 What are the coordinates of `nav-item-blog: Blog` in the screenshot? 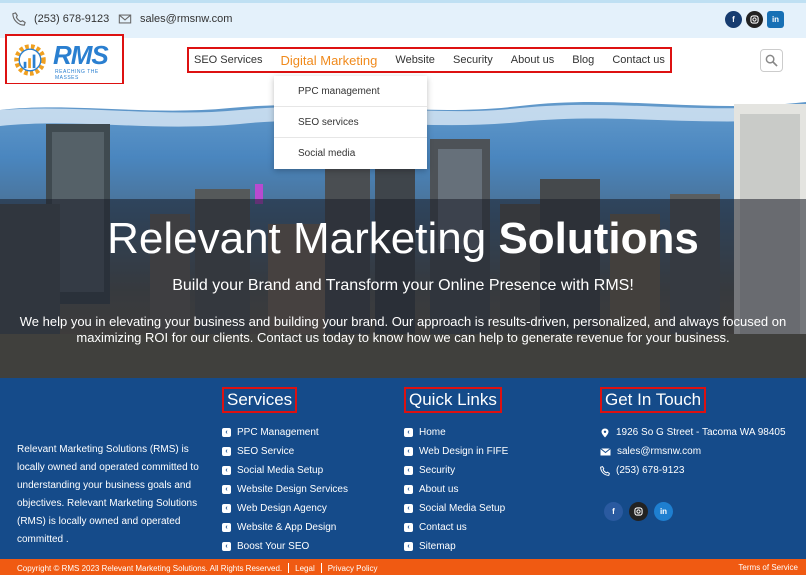 It's located at (583, 60).